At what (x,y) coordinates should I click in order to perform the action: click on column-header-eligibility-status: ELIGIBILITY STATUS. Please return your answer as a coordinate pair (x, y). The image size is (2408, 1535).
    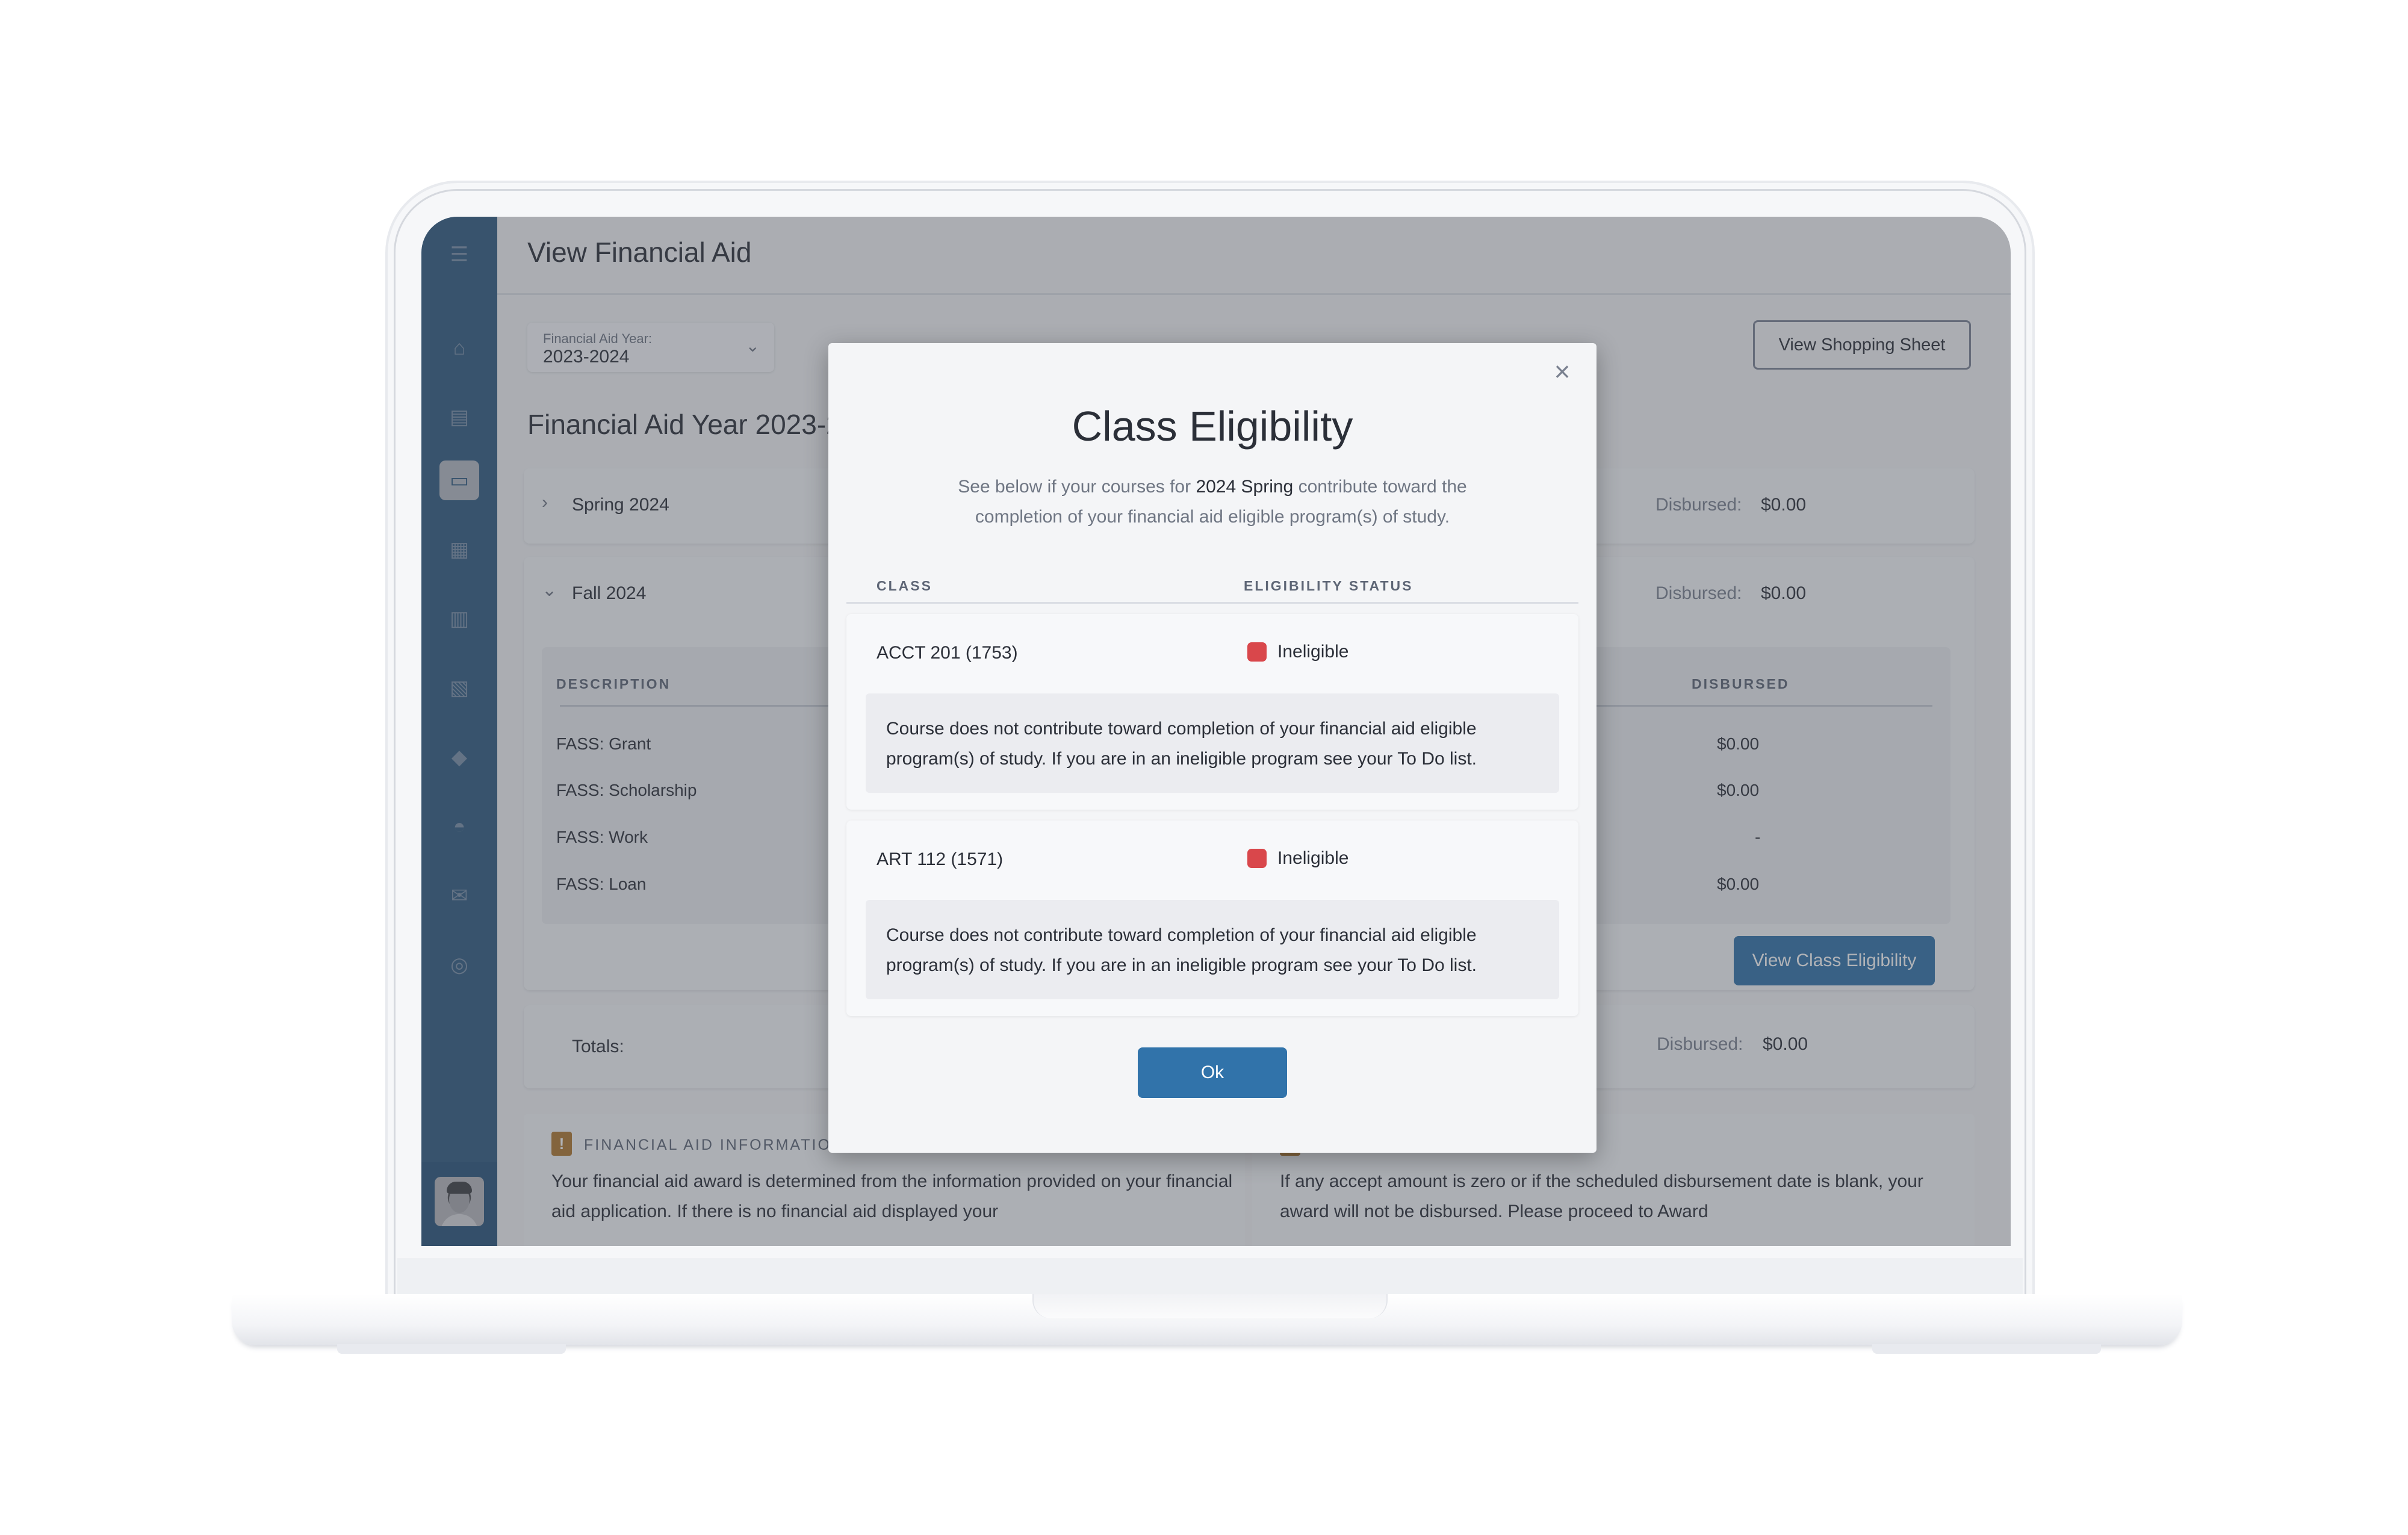
    Looking at the image, I should click on (1328, 586).